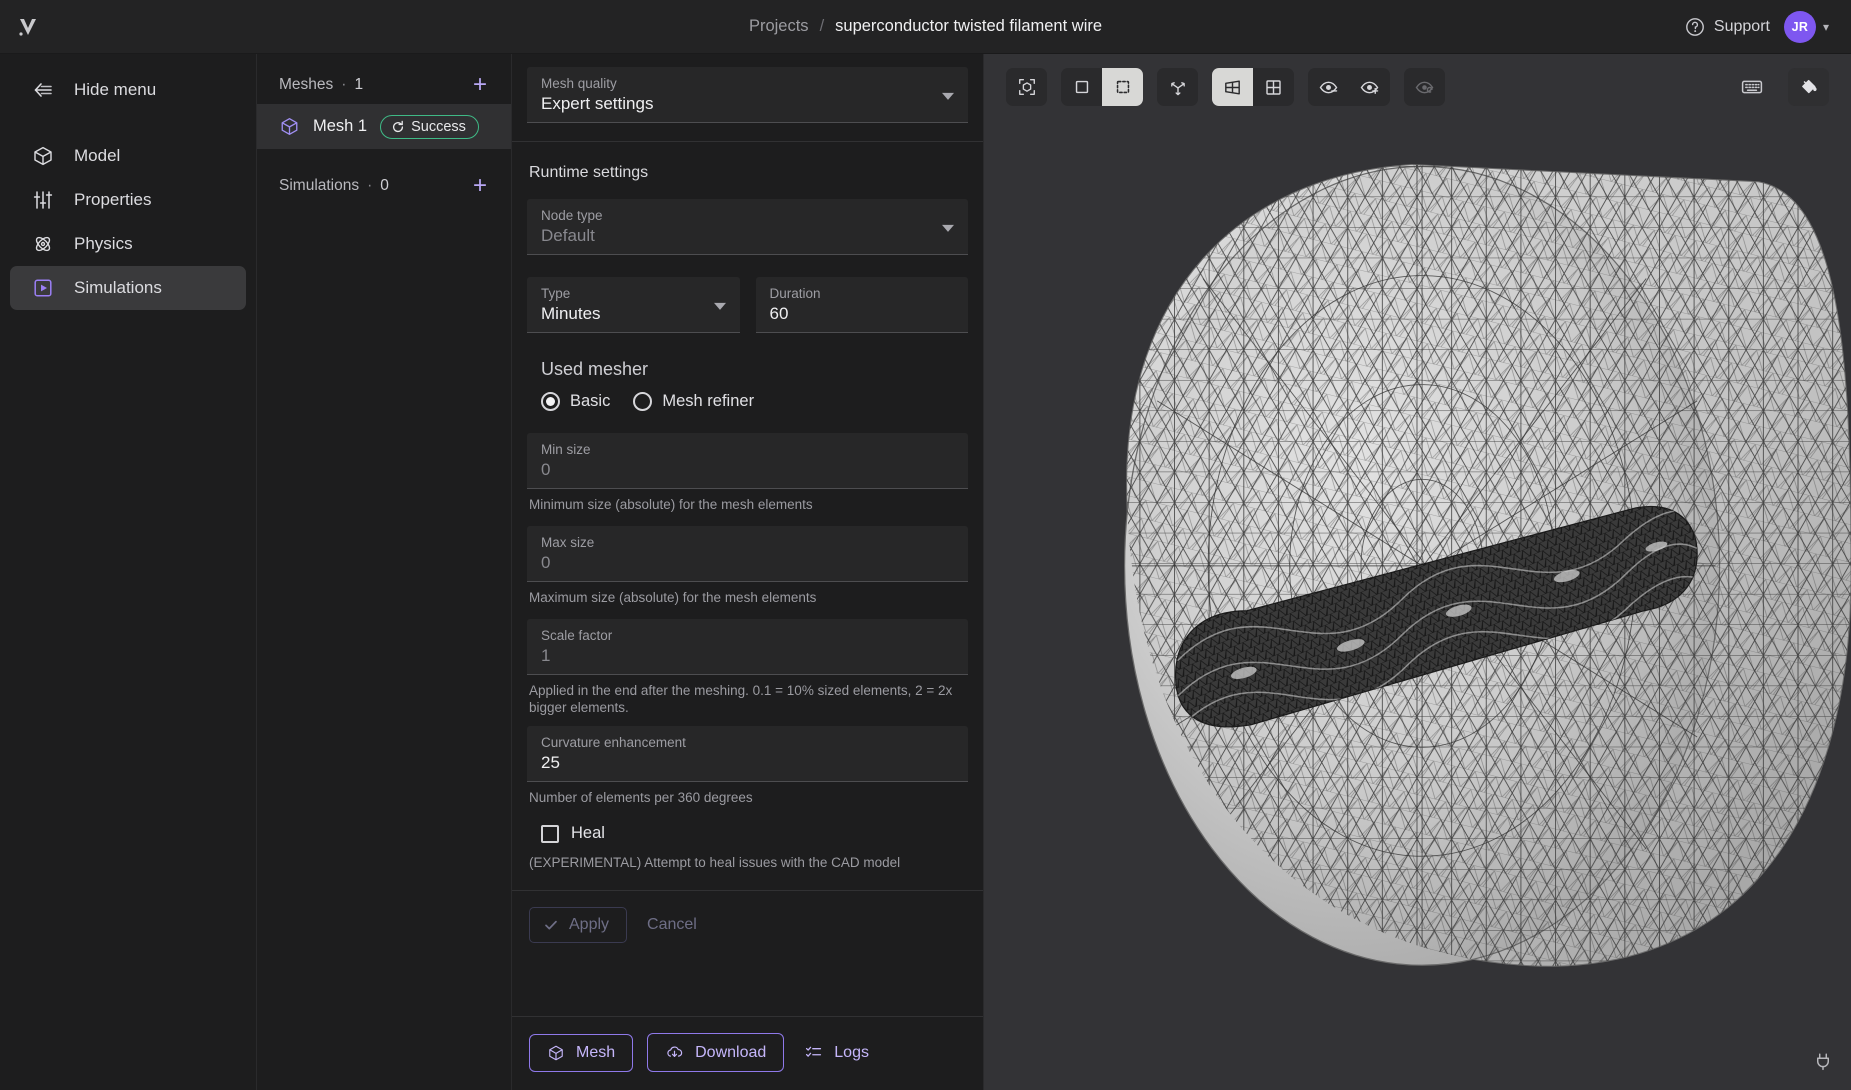  I want to click on play-box-icon, so click(43, 288).